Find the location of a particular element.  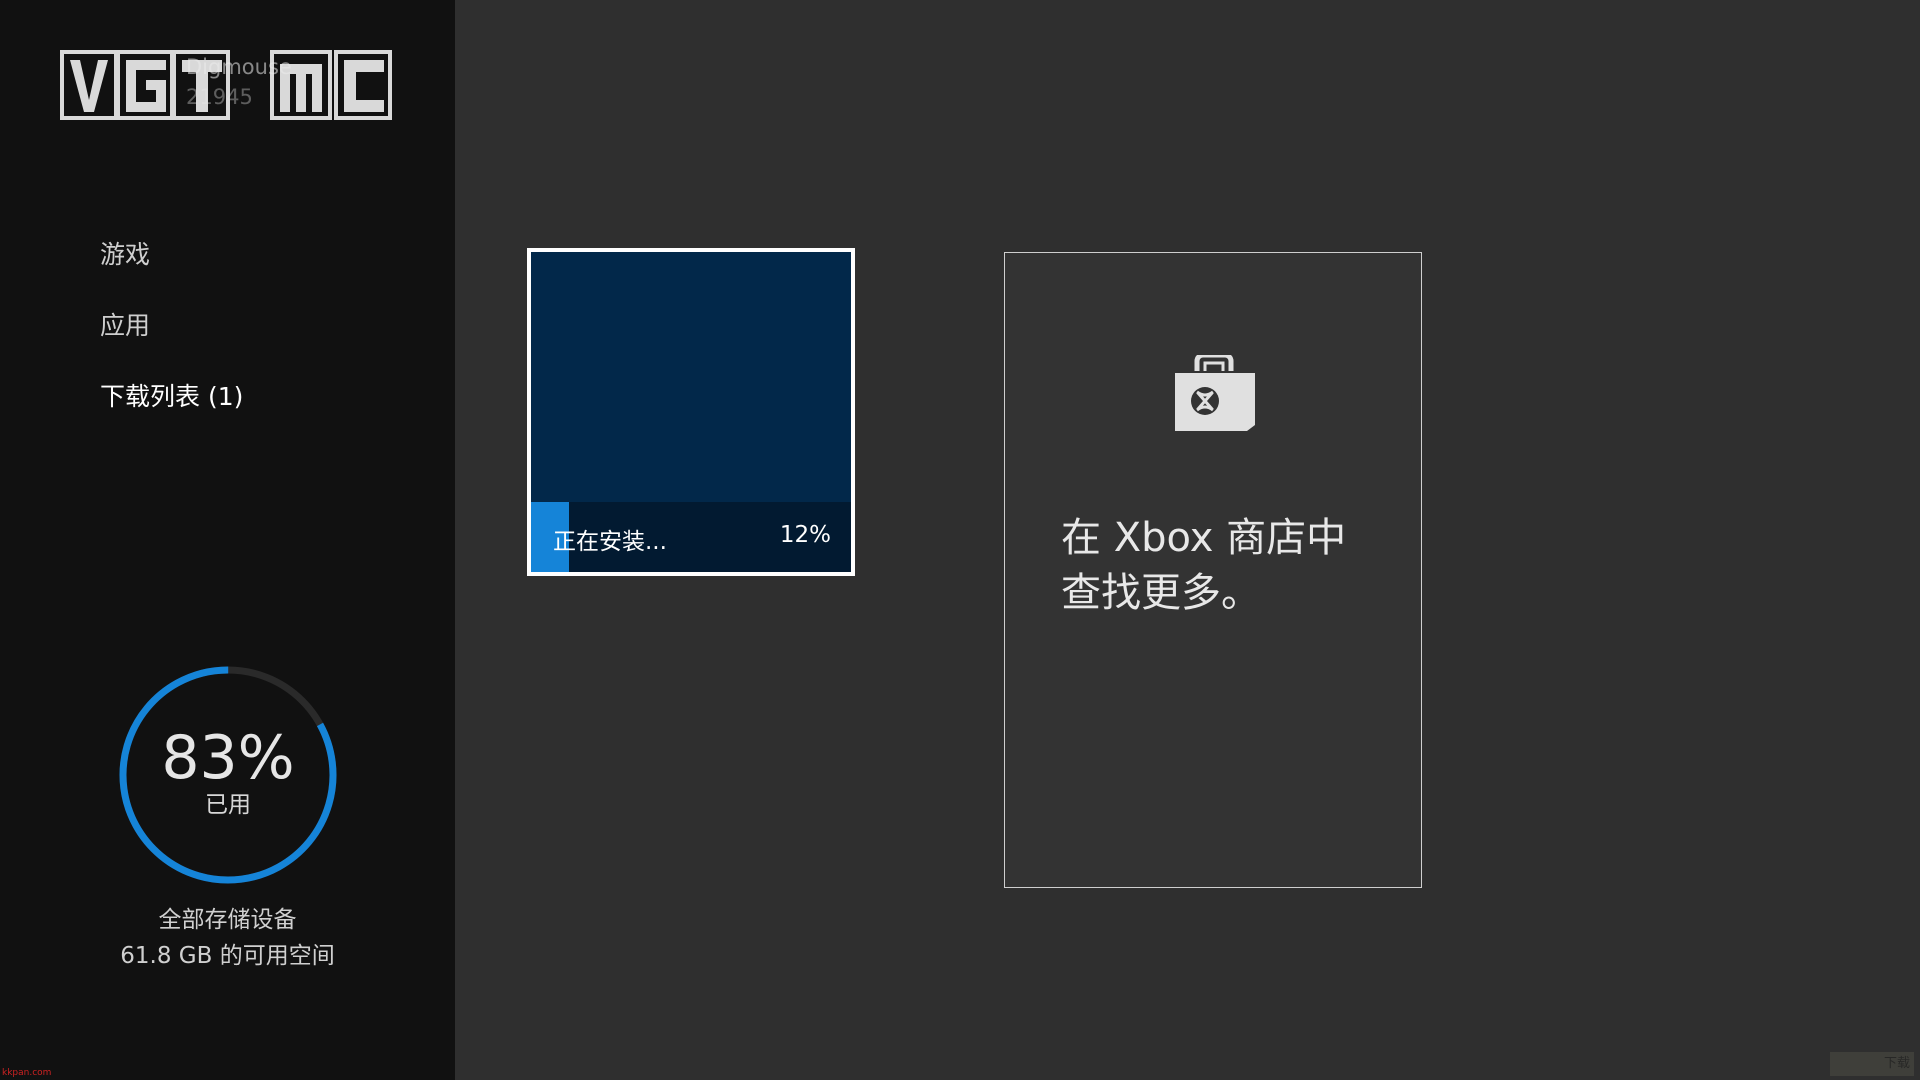

watermark-left: kkpan.com is located at coordinates (27, 1073).